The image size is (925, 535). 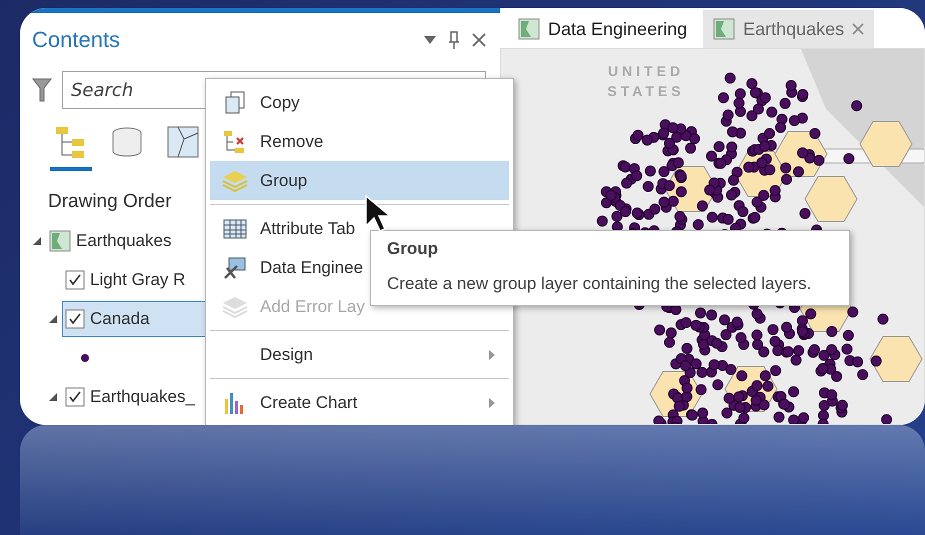 What do you see at coordinates (235, 228) in the screenshot?
I see `table-icon` at bounding box center [235, 228].